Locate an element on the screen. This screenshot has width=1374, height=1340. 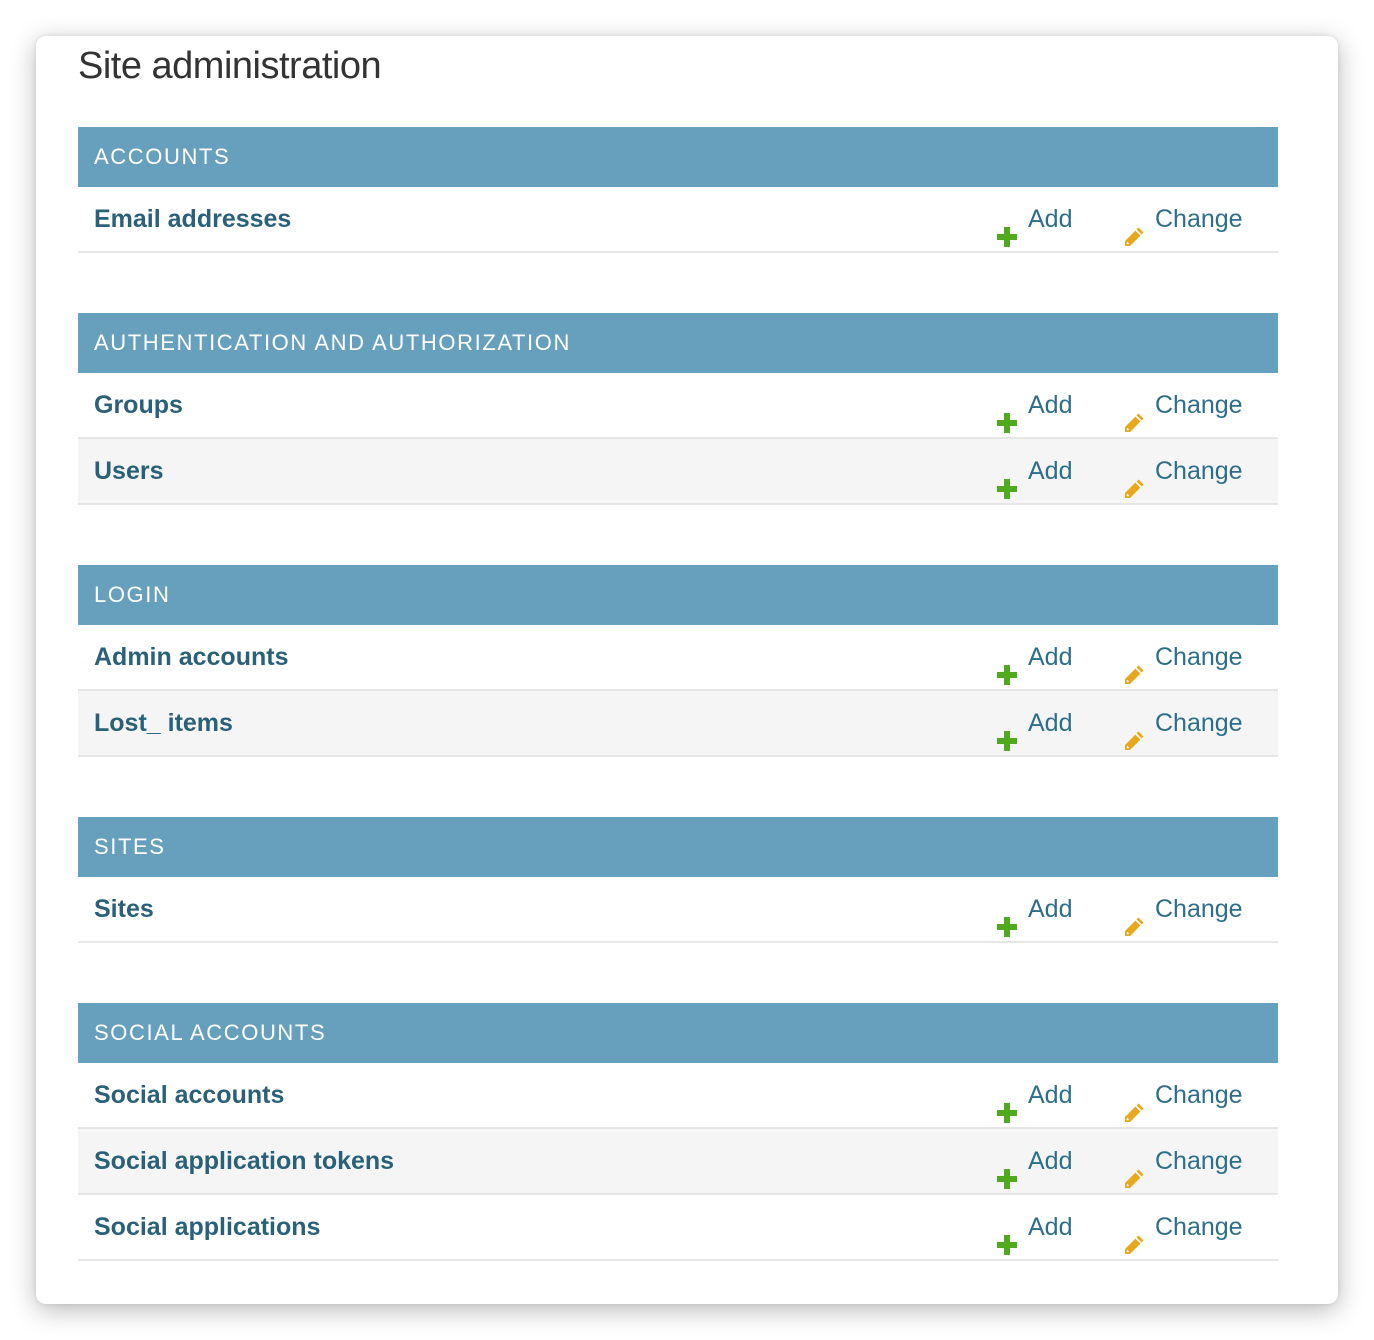
model-link-sites: Sites is located at coordinates (124, 909).